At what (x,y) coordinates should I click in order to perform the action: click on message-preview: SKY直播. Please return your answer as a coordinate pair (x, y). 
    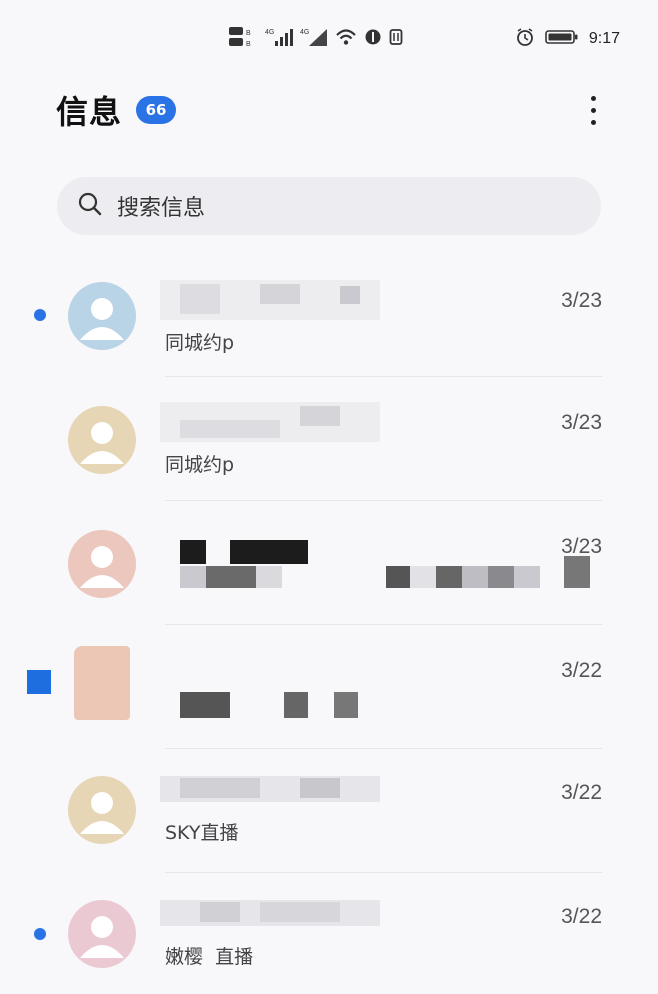
    Looking at the image, I should click on (202, 833).